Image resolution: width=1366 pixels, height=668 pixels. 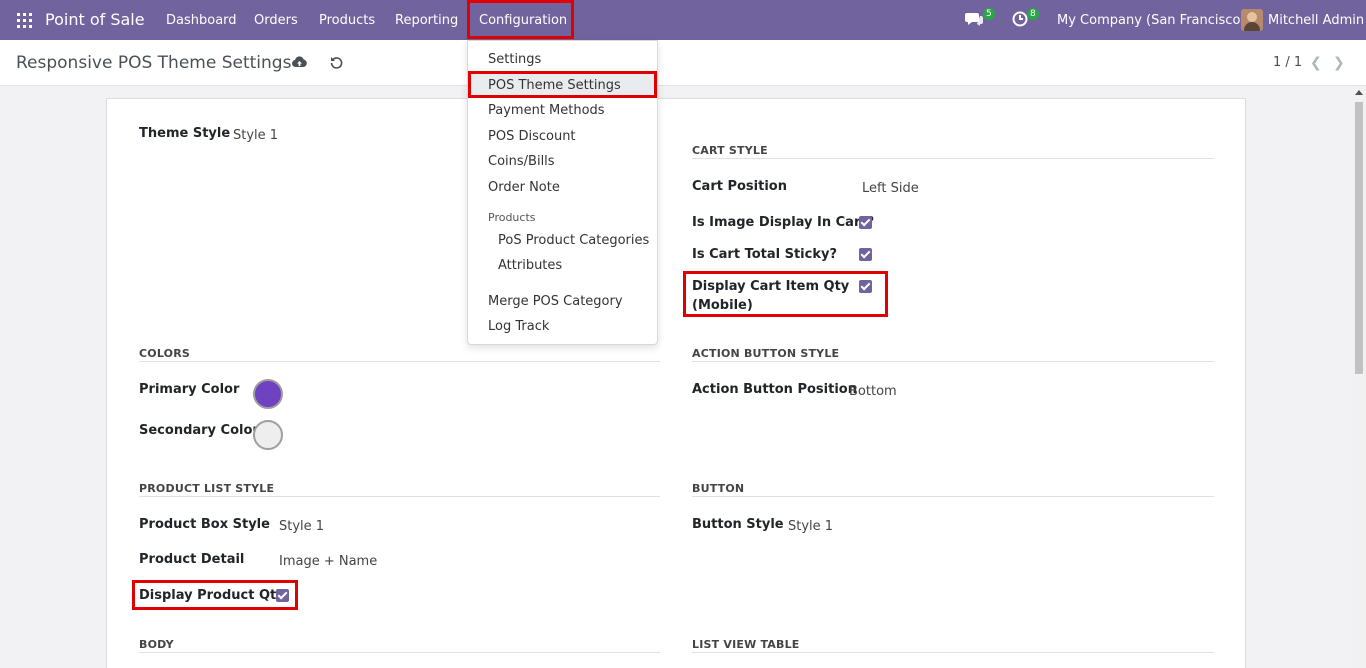 What do you see at coordinates (722, 305) in the screenshot?
I see `display-cart-qty-label-line2: (Mobile)` at bounding box center [722, 305].